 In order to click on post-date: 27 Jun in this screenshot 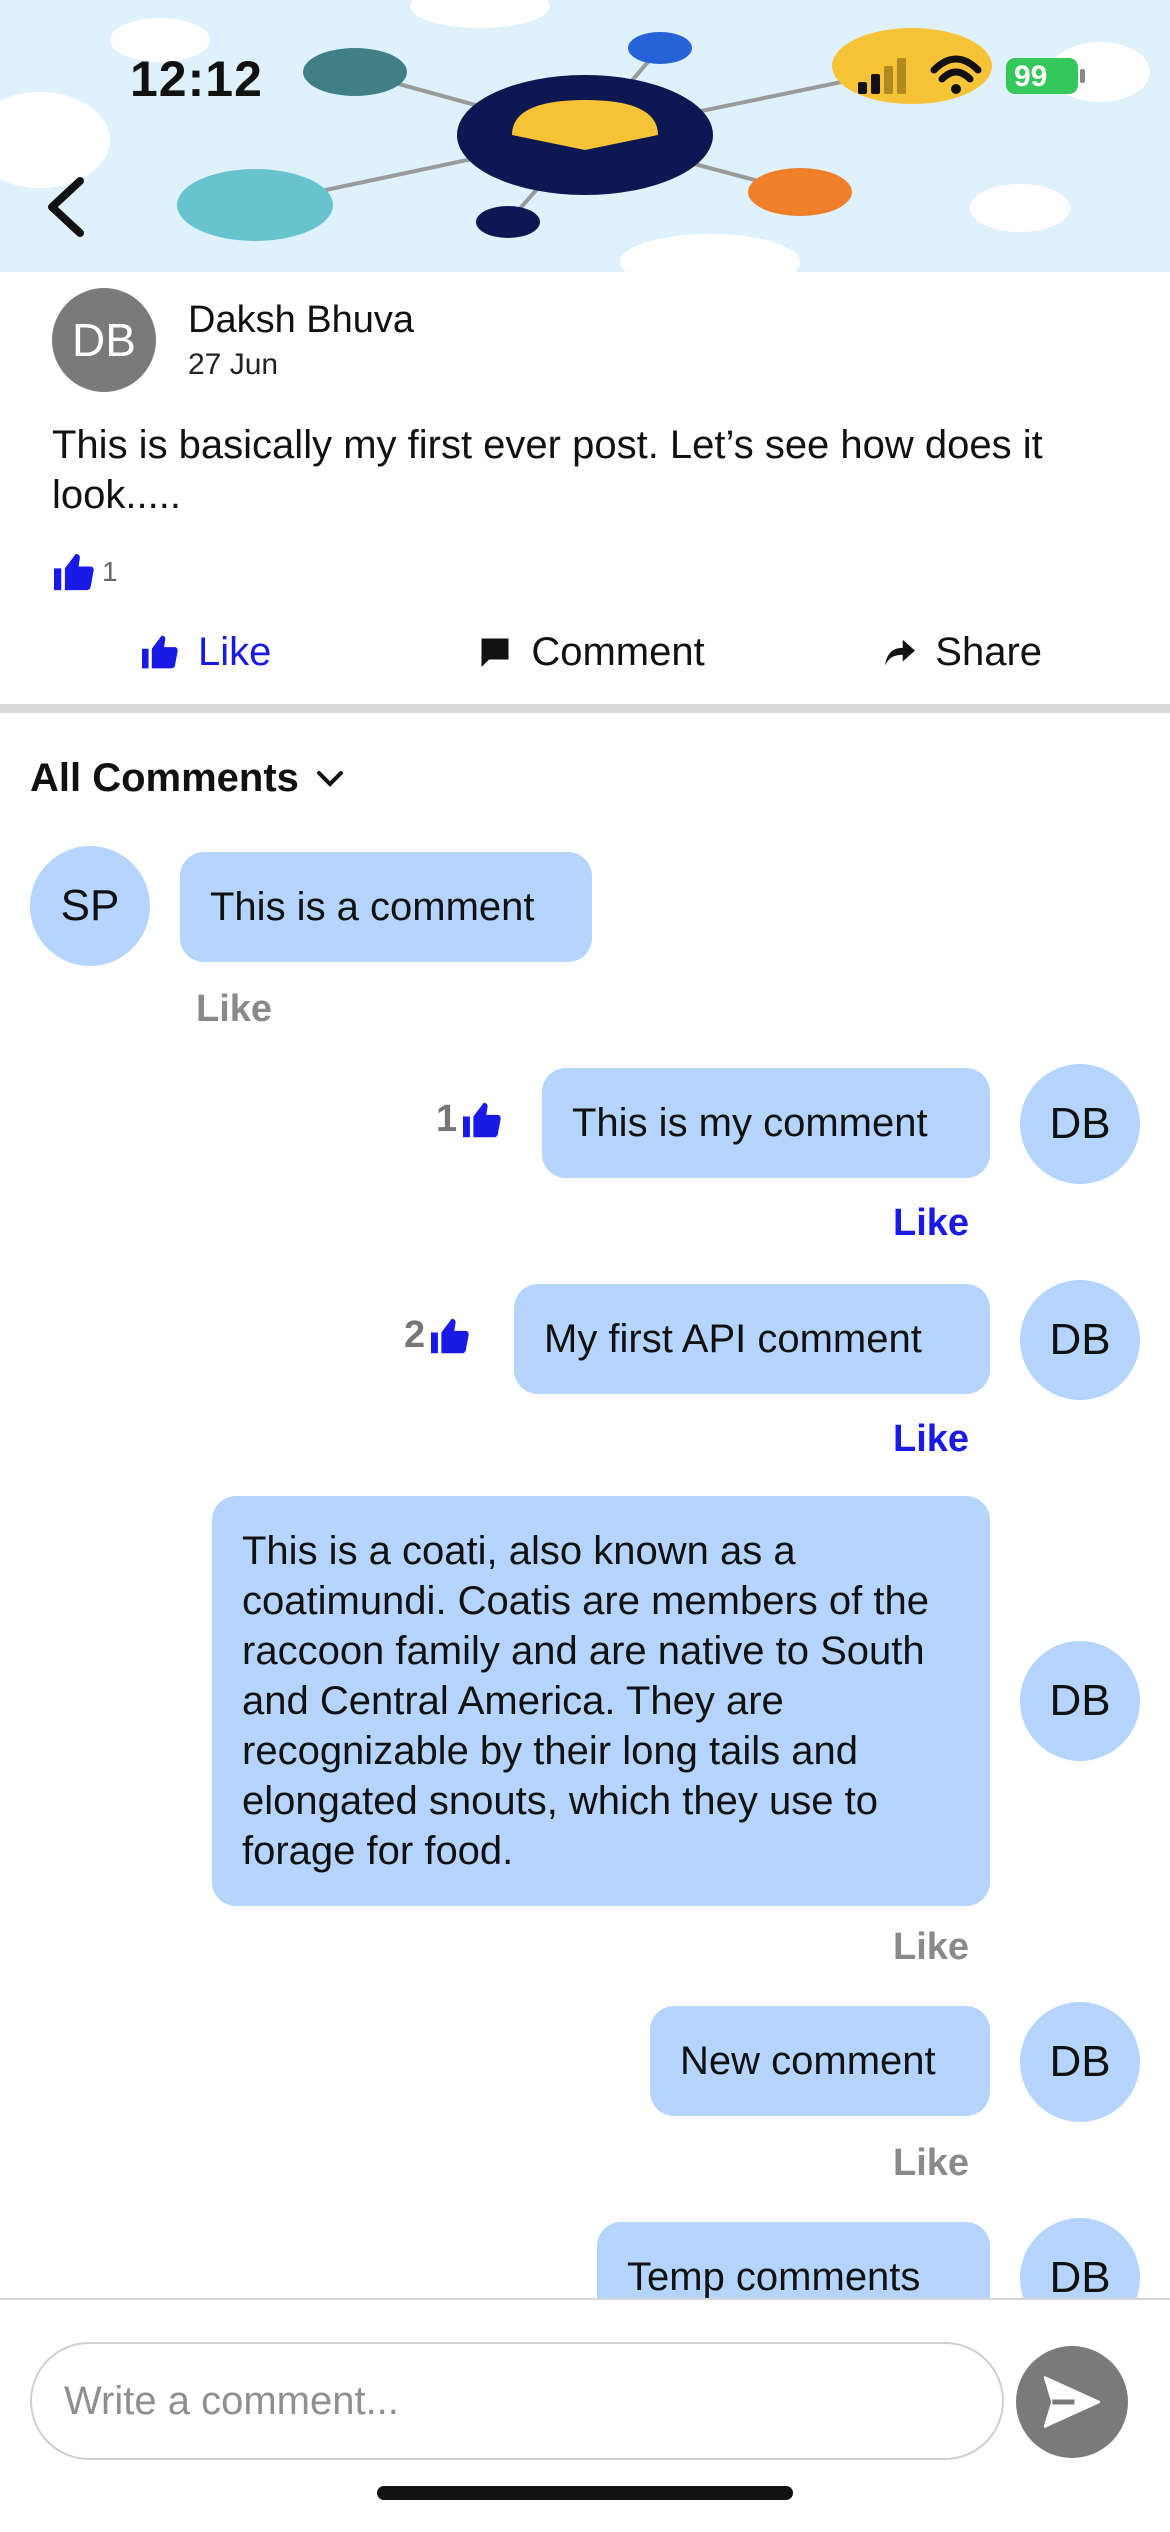, I will do `click(233, 364)`.